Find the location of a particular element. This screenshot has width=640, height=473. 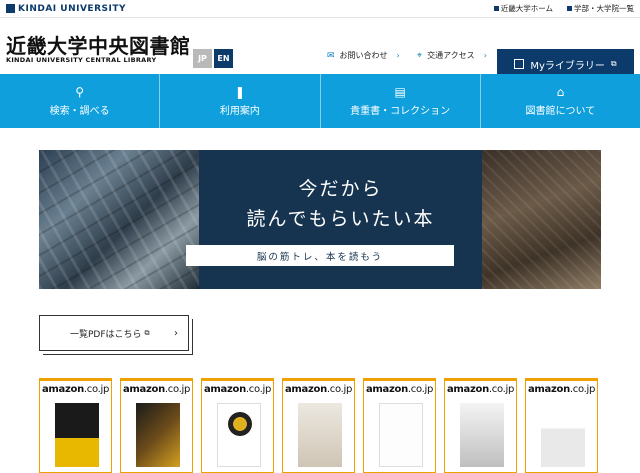

main-nav: ⚲ 検索・調べる ❚ 利用案内 ▤ 貴重書・コレクション ⌂ 図書館について is located at coordinates (320, 101).